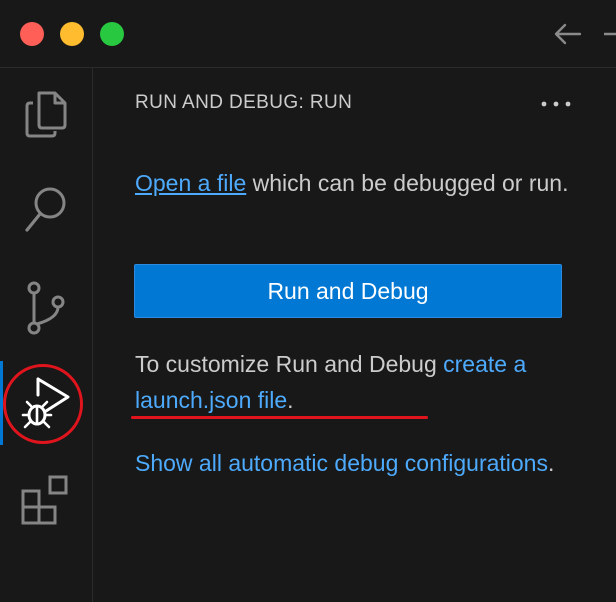 The height and width of the screenshot is (602, 616). What do you see at coordinates (551, 463) in the screenshot?
I see `show-configurations-period: .` at bounding box center [551, 463].